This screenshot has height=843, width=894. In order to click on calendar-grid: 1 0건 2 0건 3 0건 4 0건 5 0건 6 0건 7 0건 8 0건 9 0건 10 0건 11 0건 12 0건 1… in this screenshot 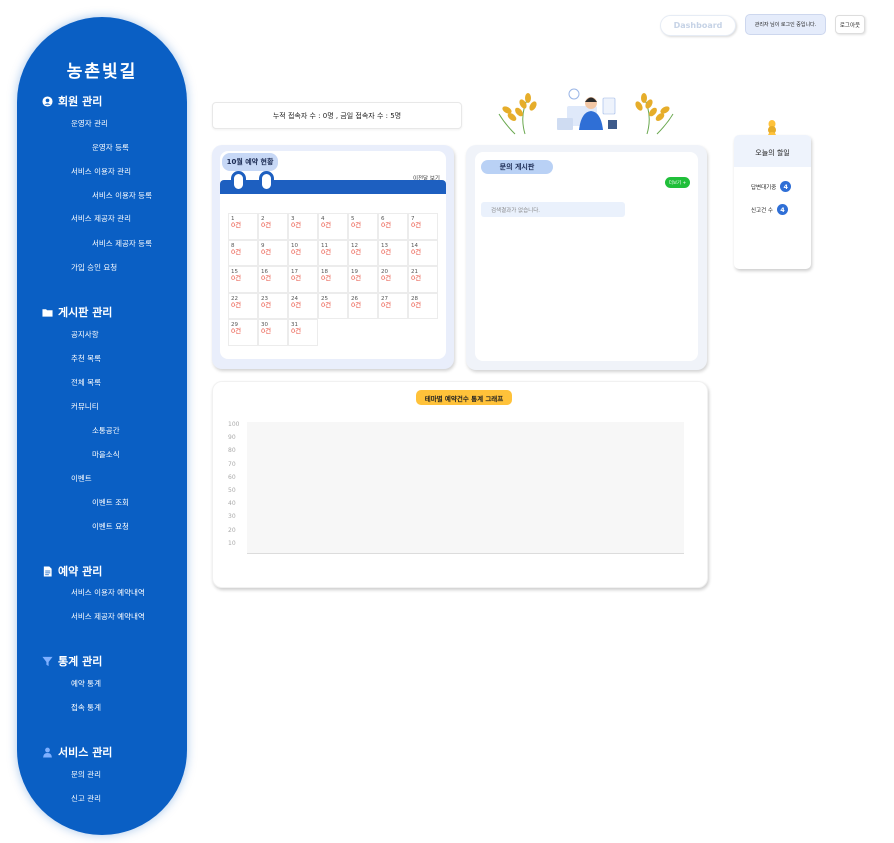, I will do `click(333, 279)`.